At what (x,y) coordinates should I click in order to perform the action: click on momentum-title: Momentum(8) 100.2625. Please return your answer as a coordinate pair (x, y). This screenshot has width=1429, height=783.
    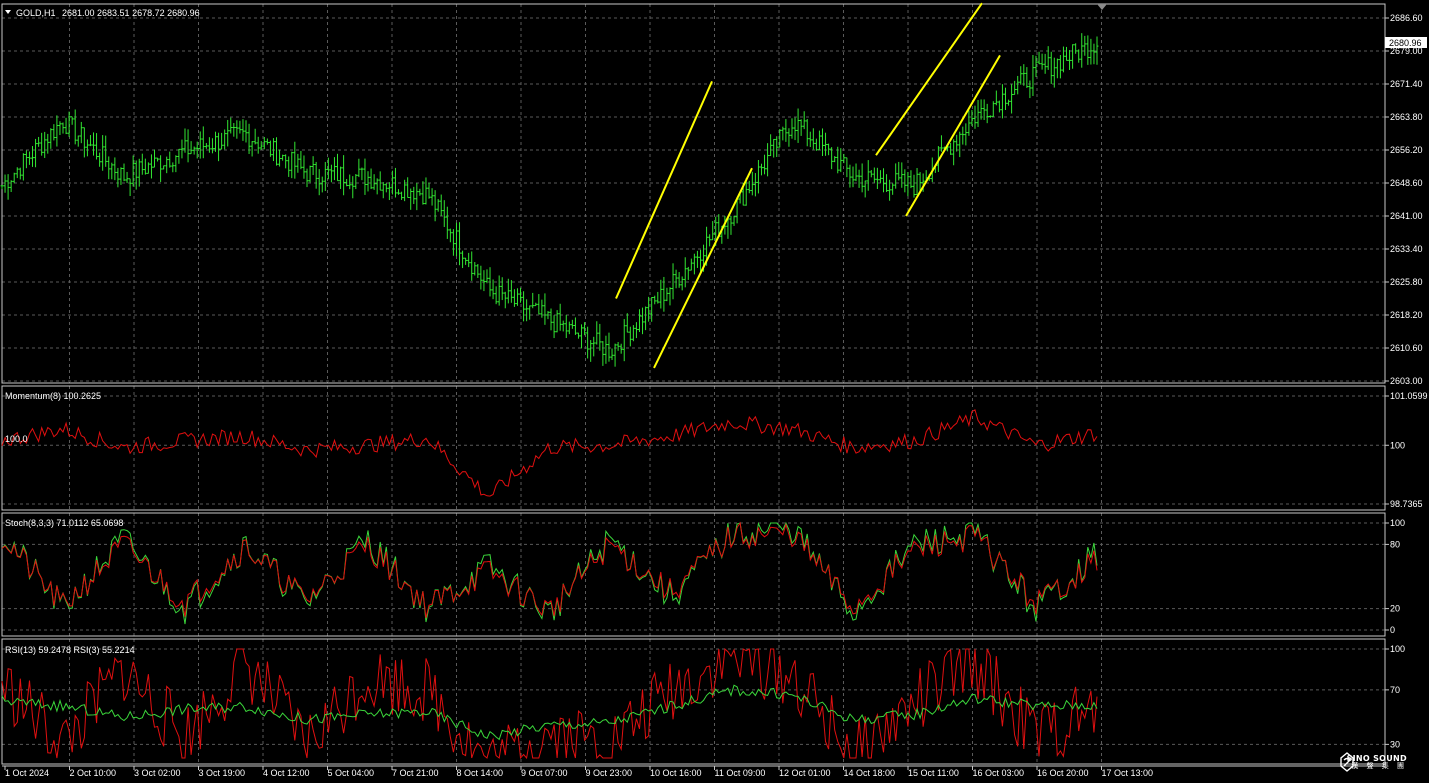
    Looking at the image, I should click on (53, 396).